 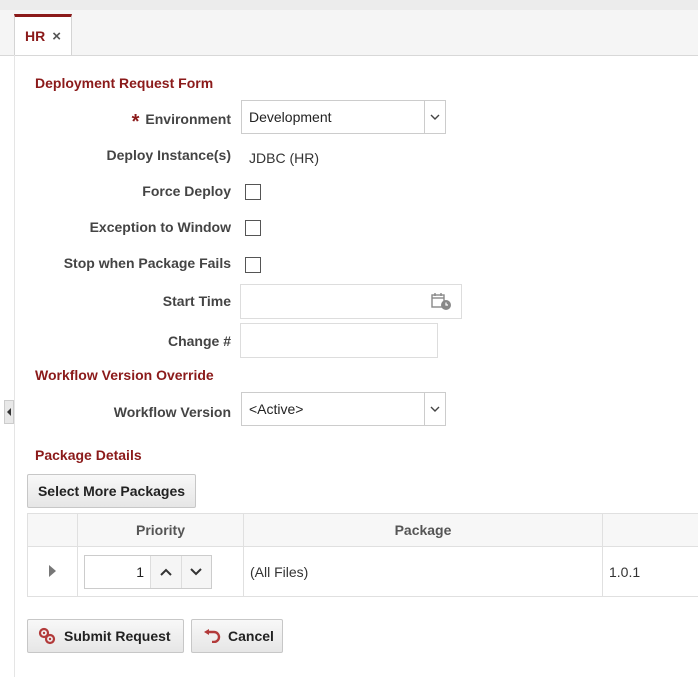 I want to click on window-top-bar, so click(x=349, y=5).